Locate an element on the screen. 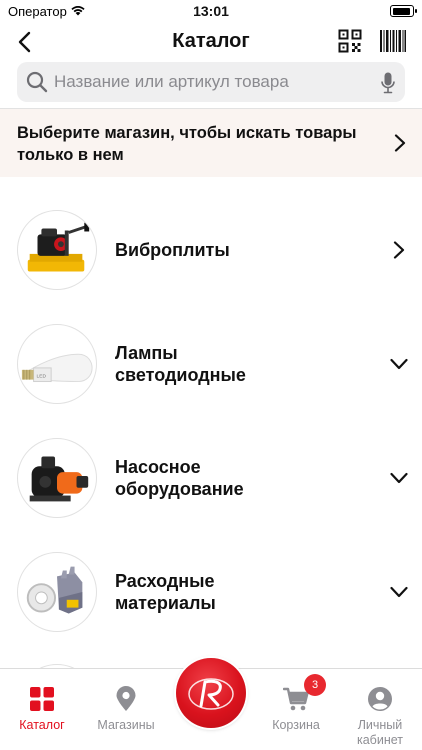  led-bulb-image: LED is located at coordinates (57, 364).